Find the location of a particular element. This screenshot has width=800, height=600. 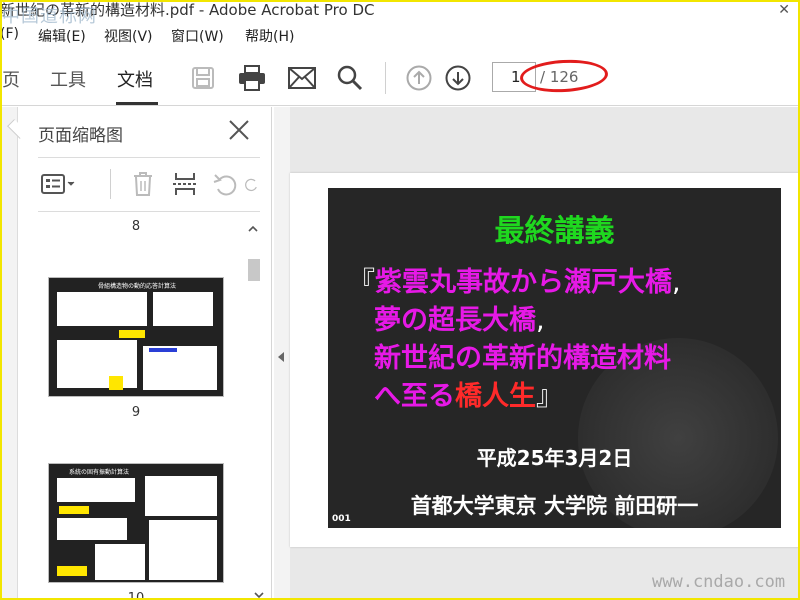

chevron-down-icon is located at coordinates (259, 593).